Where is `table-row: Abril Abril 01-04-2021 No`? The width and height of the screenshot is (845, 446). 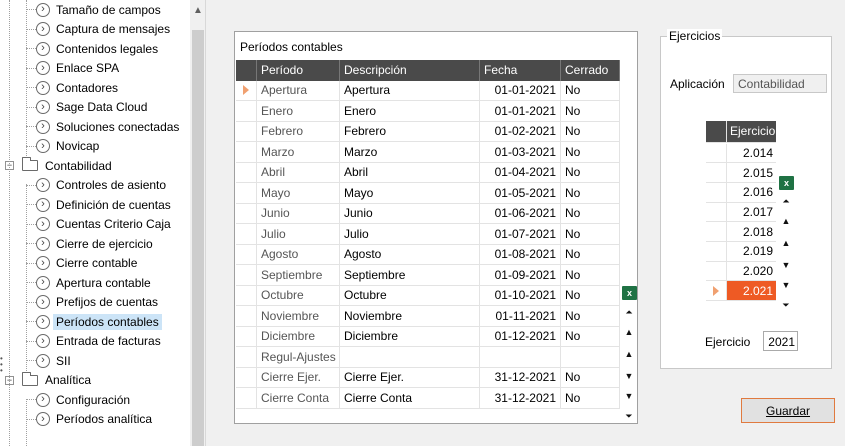 table-row: Abril Abril 01-04-2021 No is located at coordinates (428, 172).